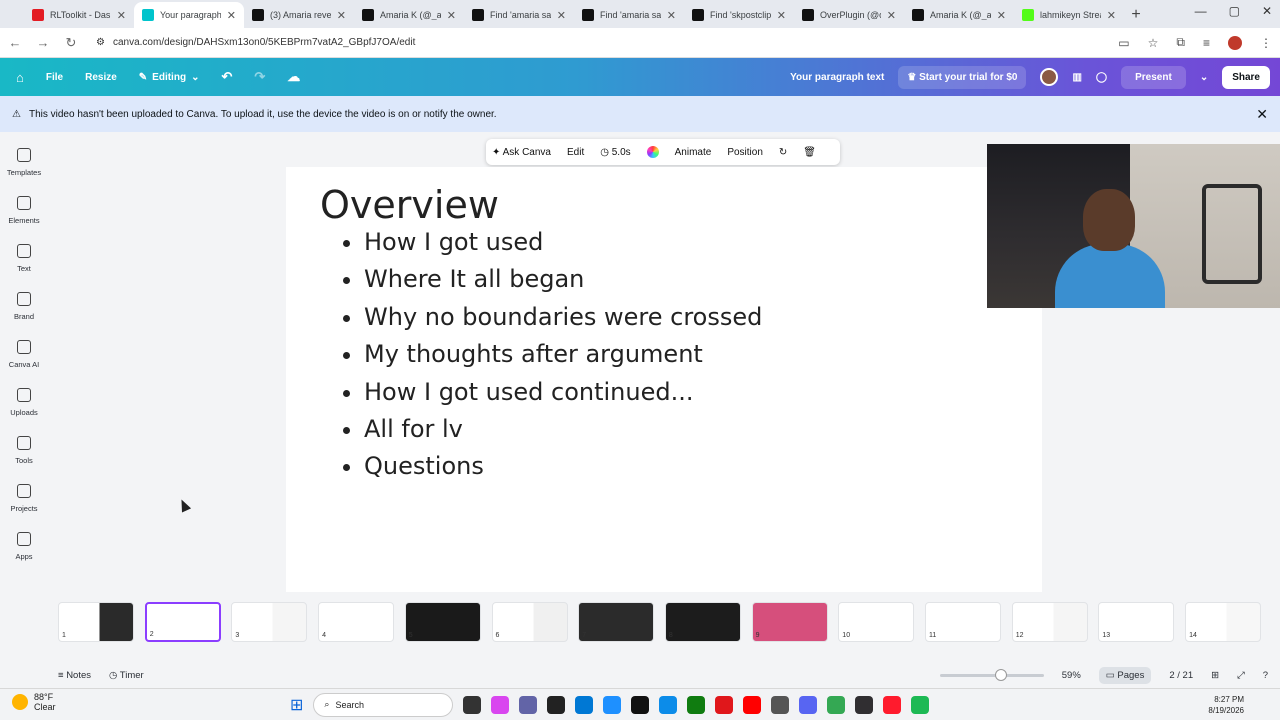 Image resolution: width=1280 pixels, height=720 pixels. What do you see at coordinates (100, 42) in the screenshot?
I see `site-info-icon: ⚙` at bounding box center [100, 42].